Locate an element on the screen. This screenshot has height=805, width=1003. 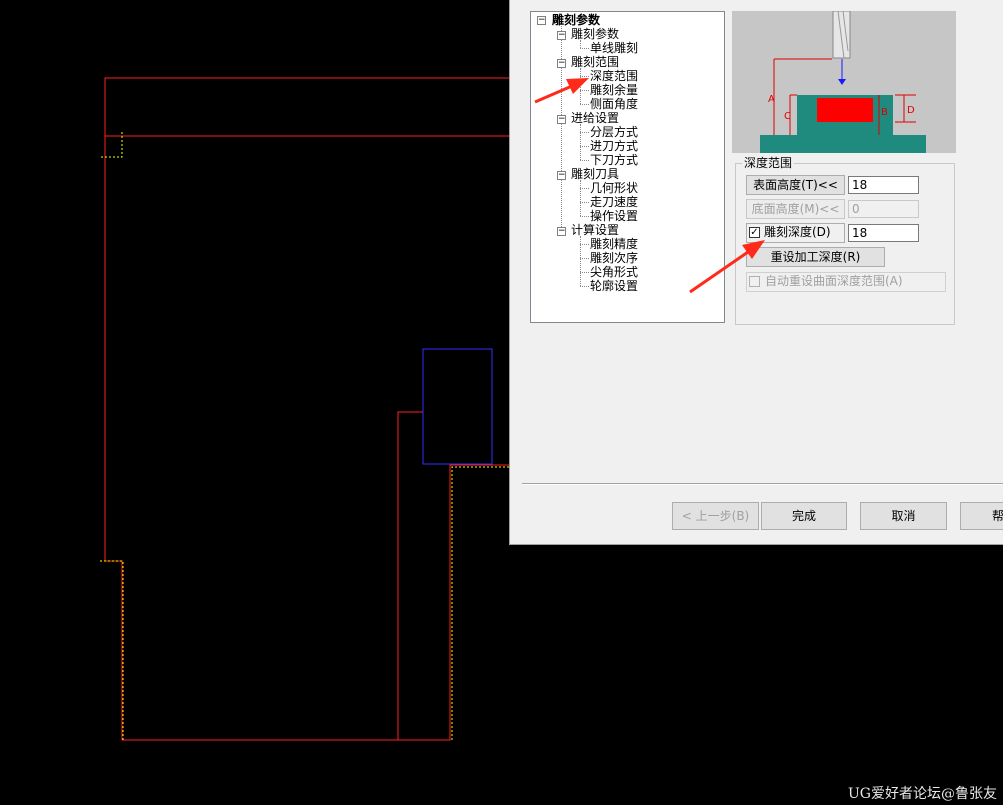
auto-reset-label: 自动重设曲面深度范围(A) is located at coordinates (834, 281).